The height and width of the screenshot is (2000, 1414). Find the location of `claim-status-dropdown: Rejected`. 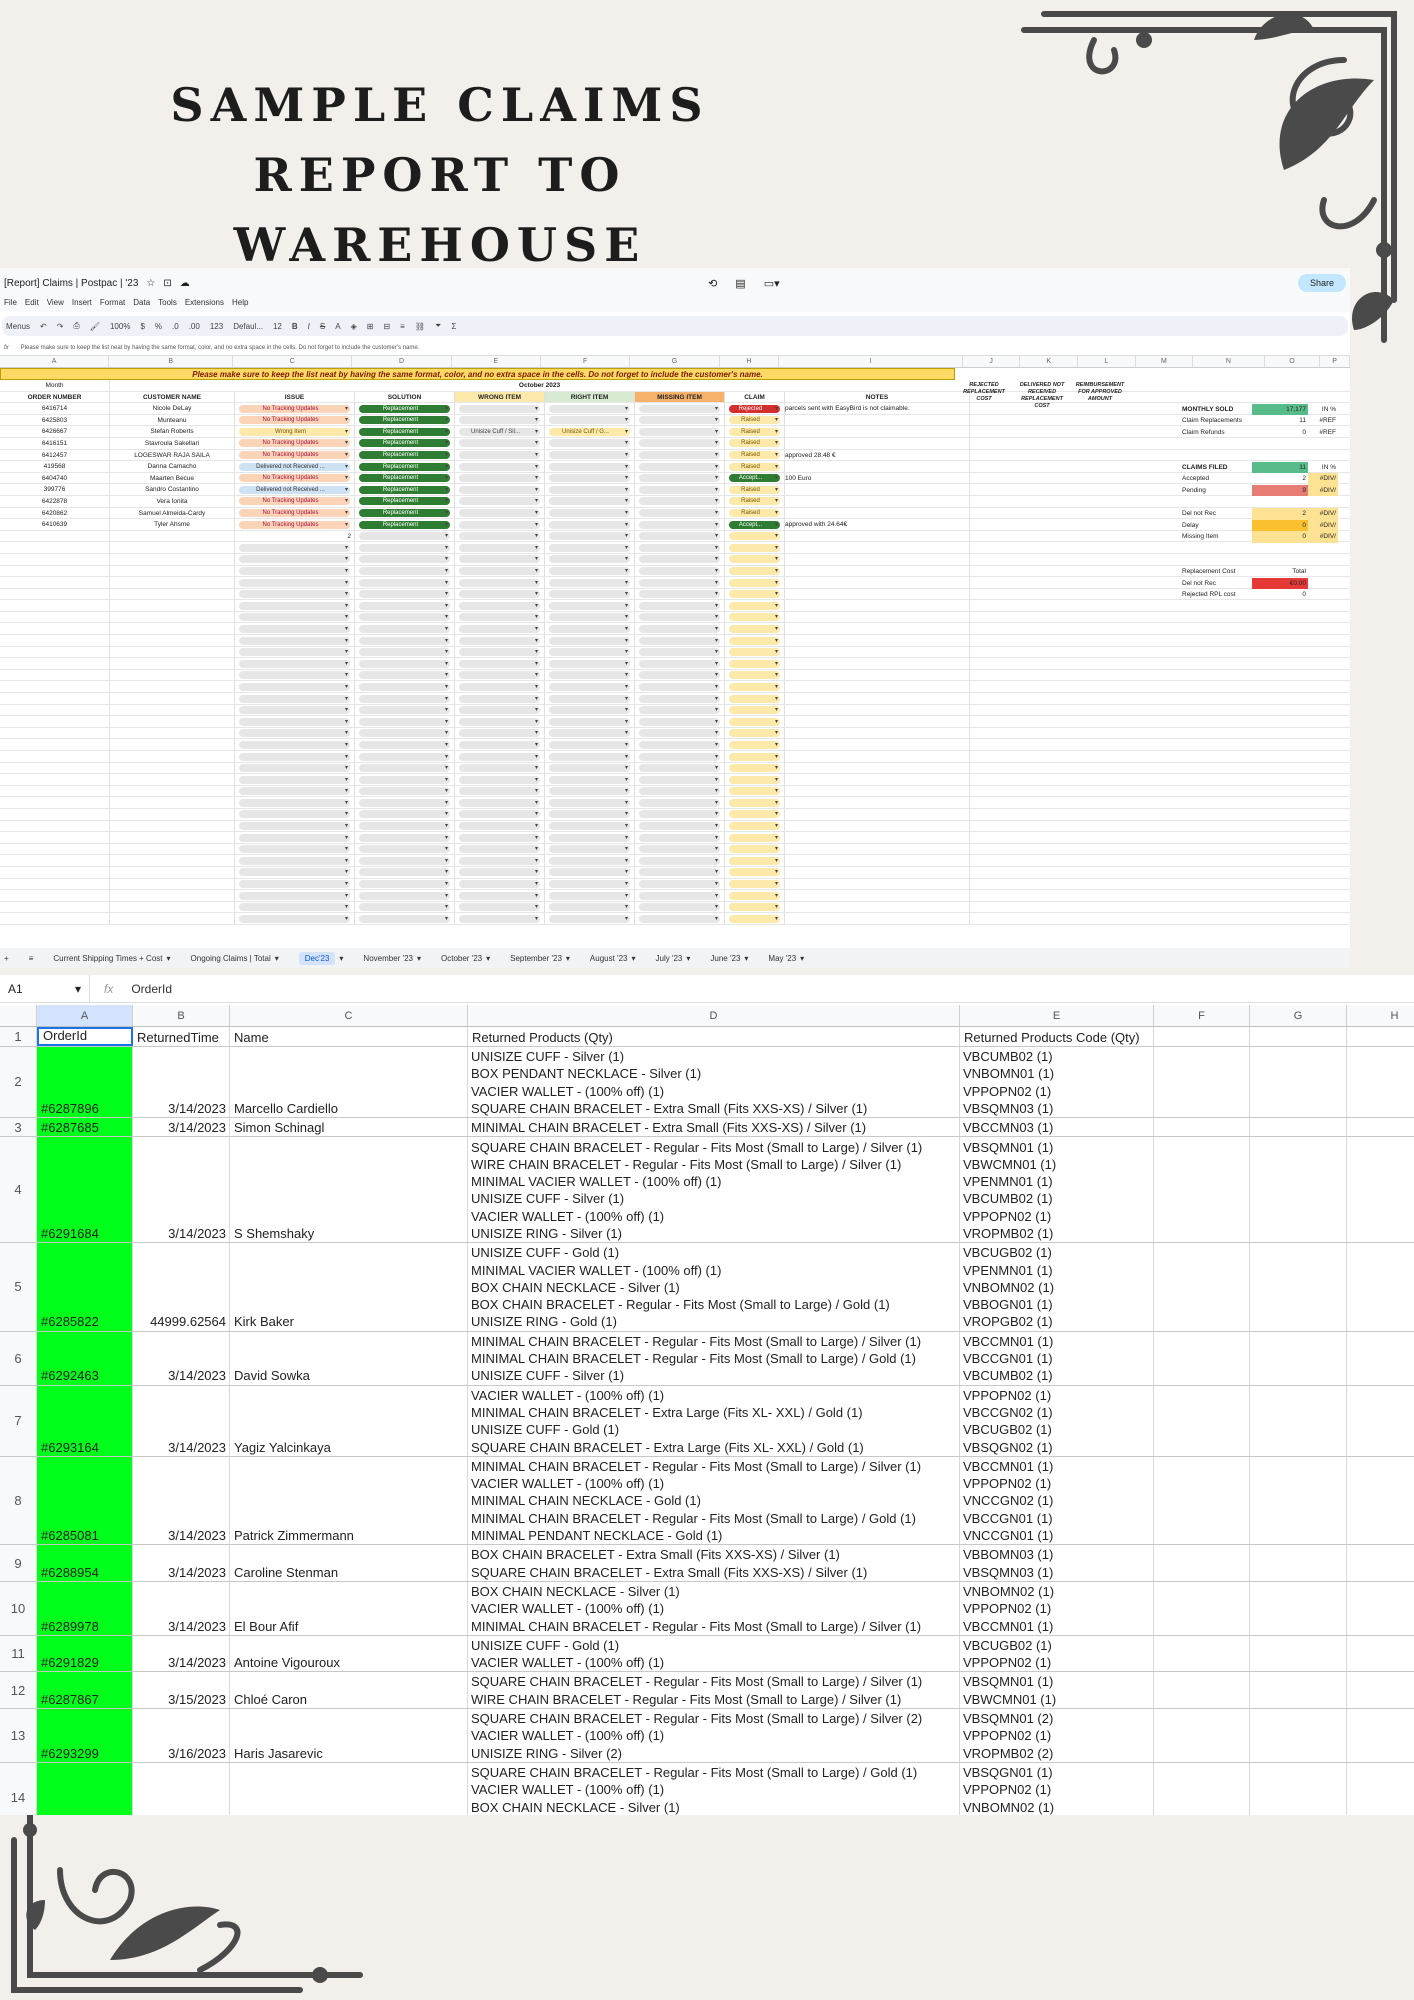

claim-status-dropdown: Rejected is located at coordinates (754, 408).